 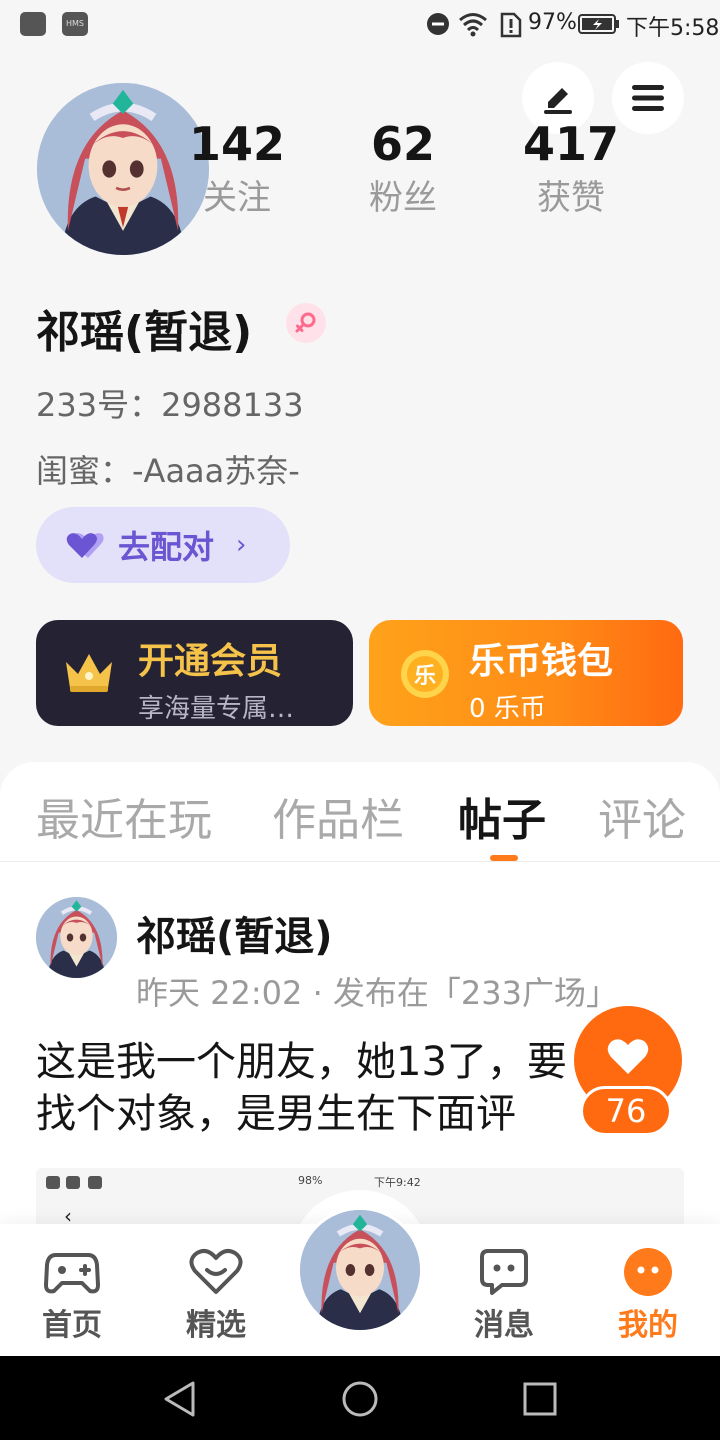 What do you see at coordinates (552, 22) in the screenshot?
I see `battery-percent: 97%` at bounding box center [552, 22].